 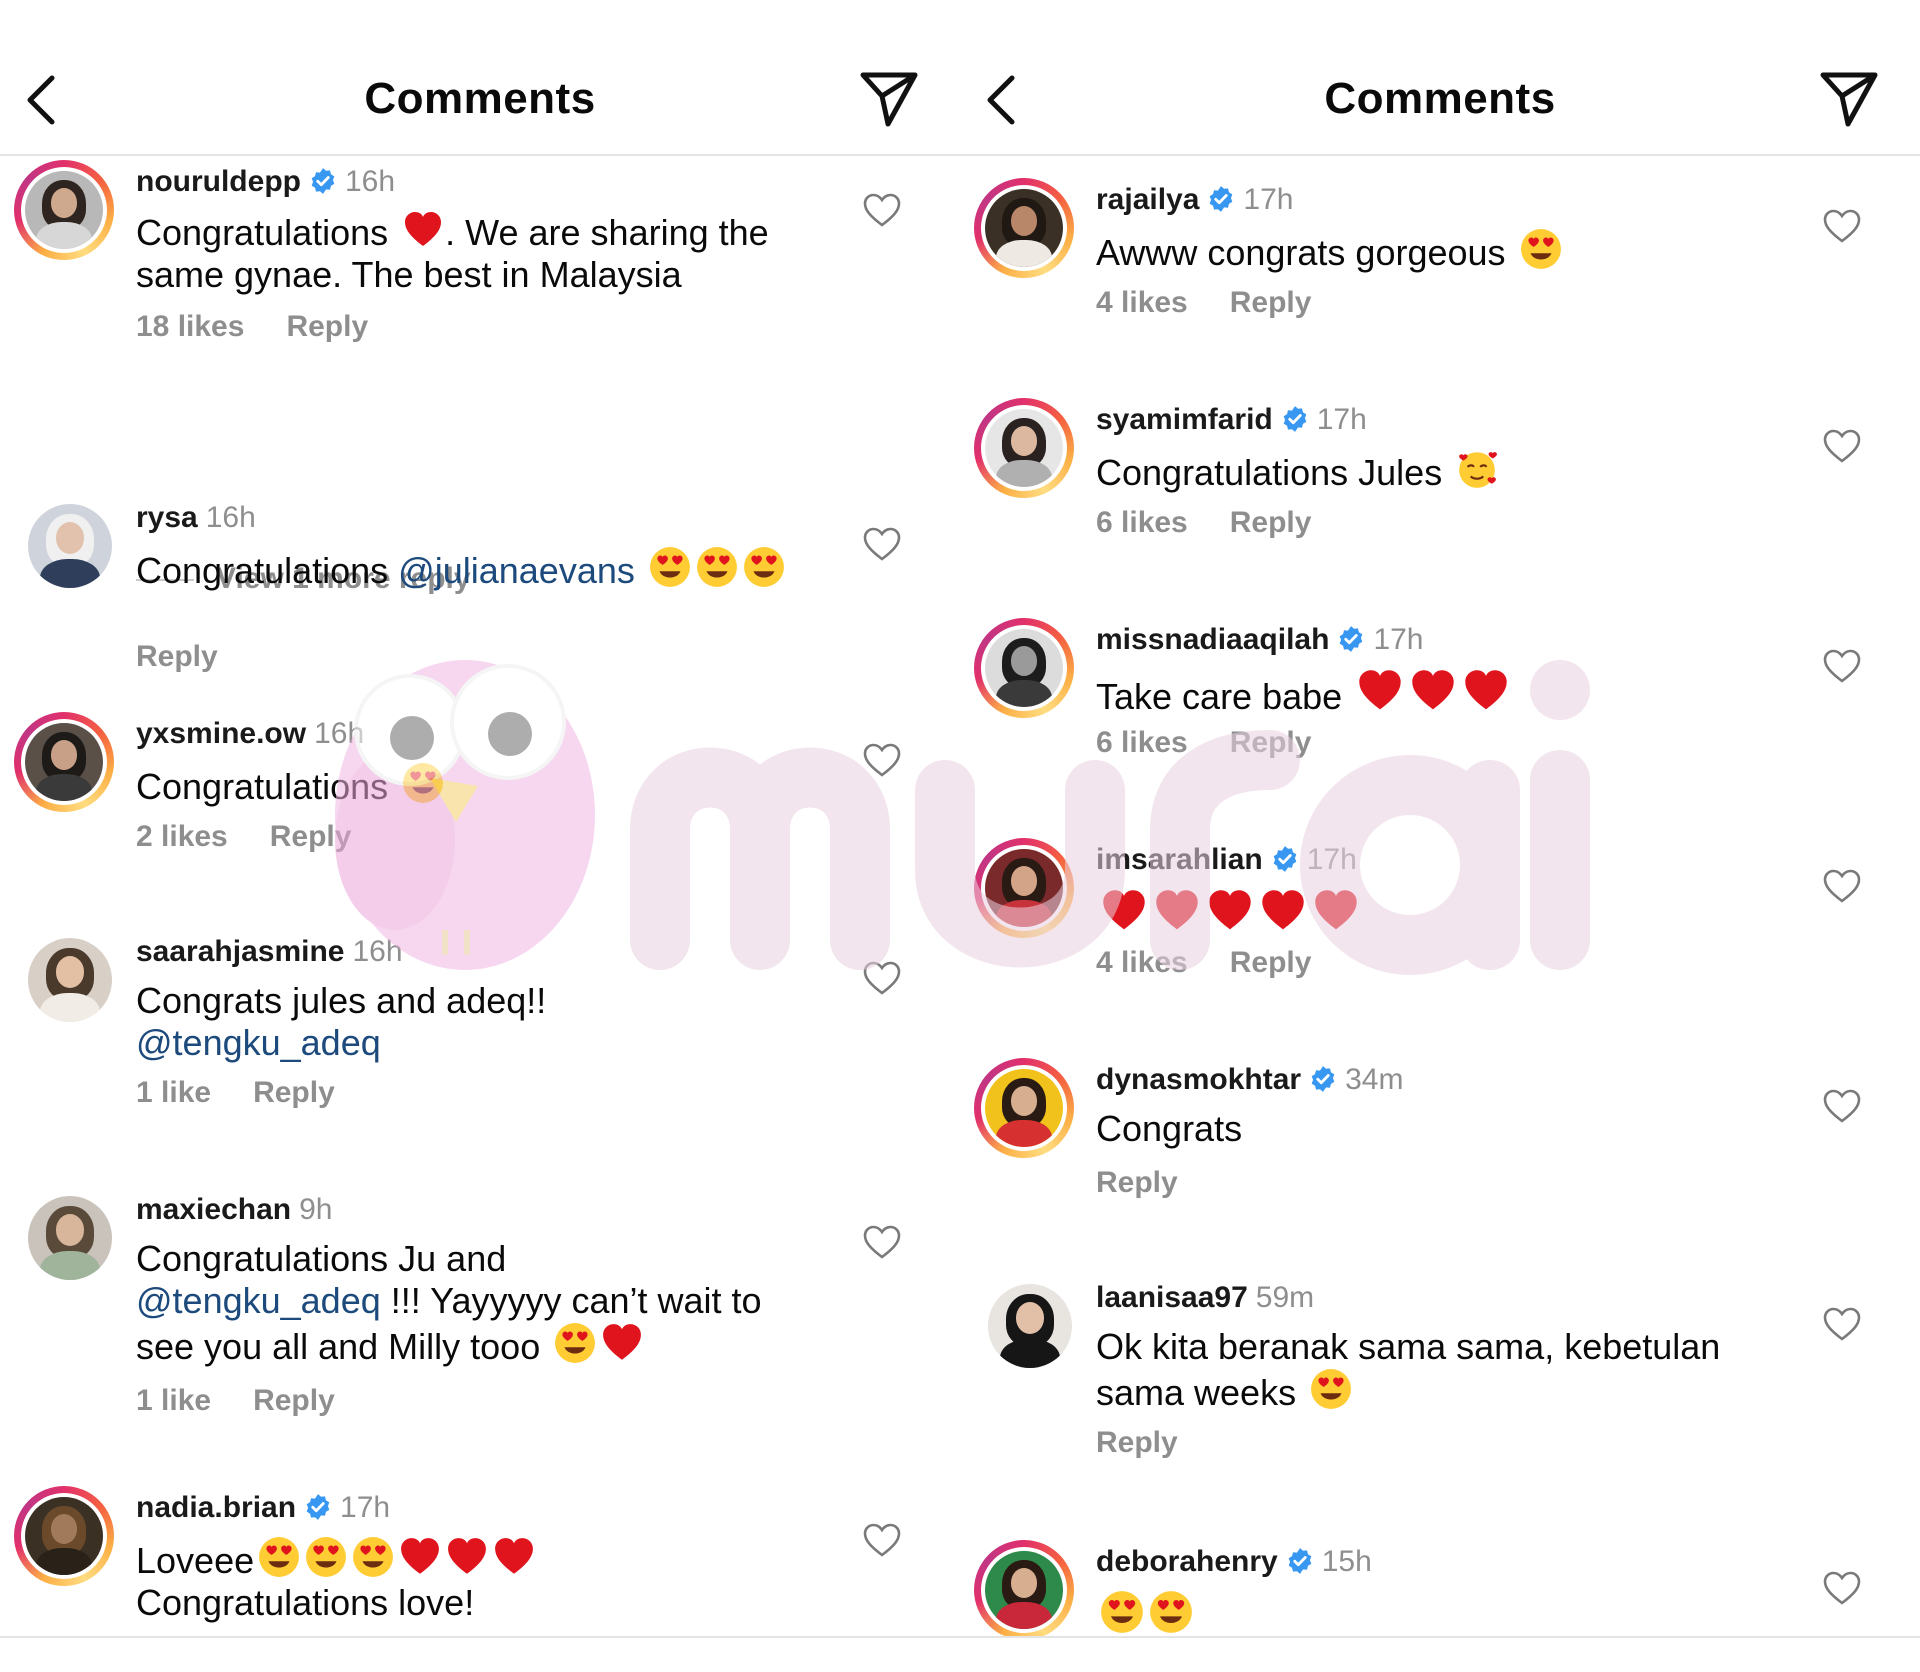 What do you see at coordinates (1172, 1297) in the screenshot?
I see `username: laanisaa97` at bounding box center [1172, 1297].